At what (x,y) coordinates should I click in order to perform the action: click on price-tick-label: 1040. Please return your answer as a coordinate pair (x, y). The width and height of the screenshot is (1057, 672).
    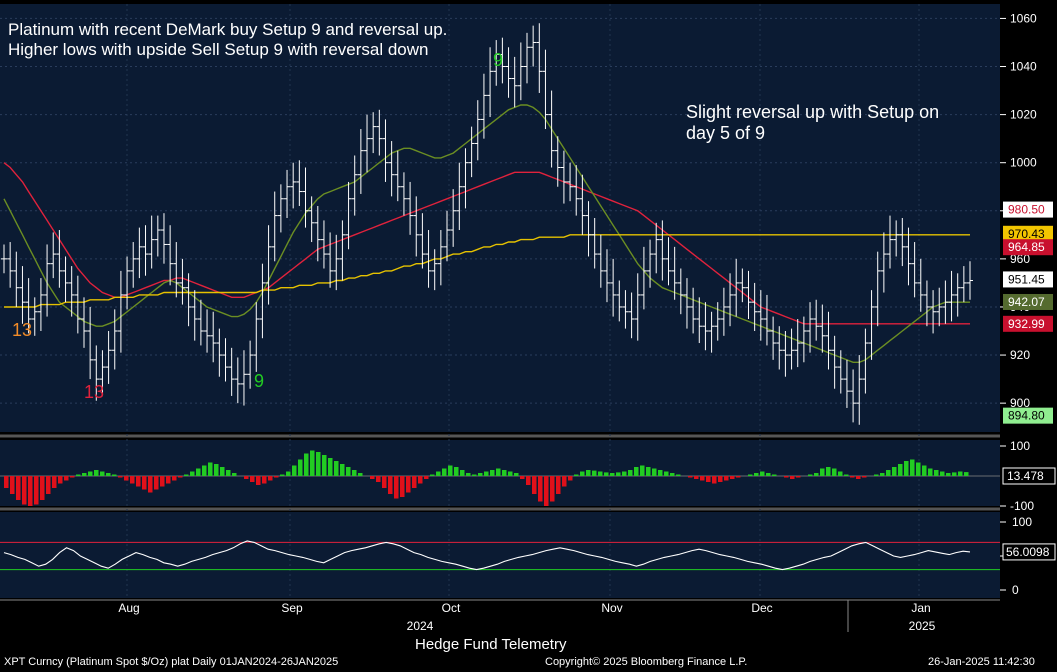
    Looking at the image, I should click on (1023, 67).